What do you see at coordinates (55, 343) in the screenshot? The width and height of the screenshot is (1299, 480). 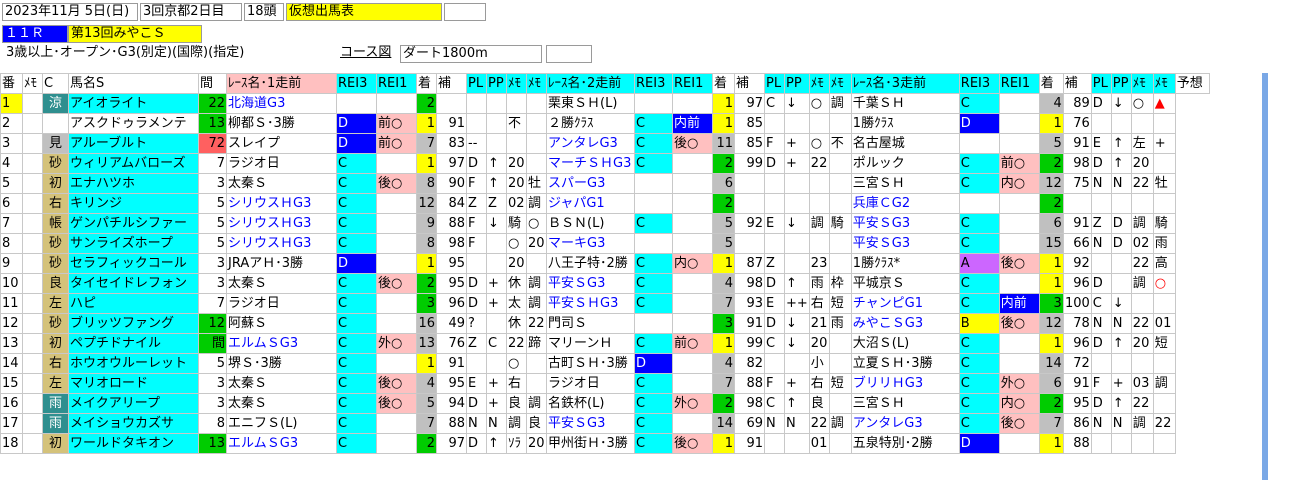 I see `table-cell: 初` at bounding box center [55, 343].